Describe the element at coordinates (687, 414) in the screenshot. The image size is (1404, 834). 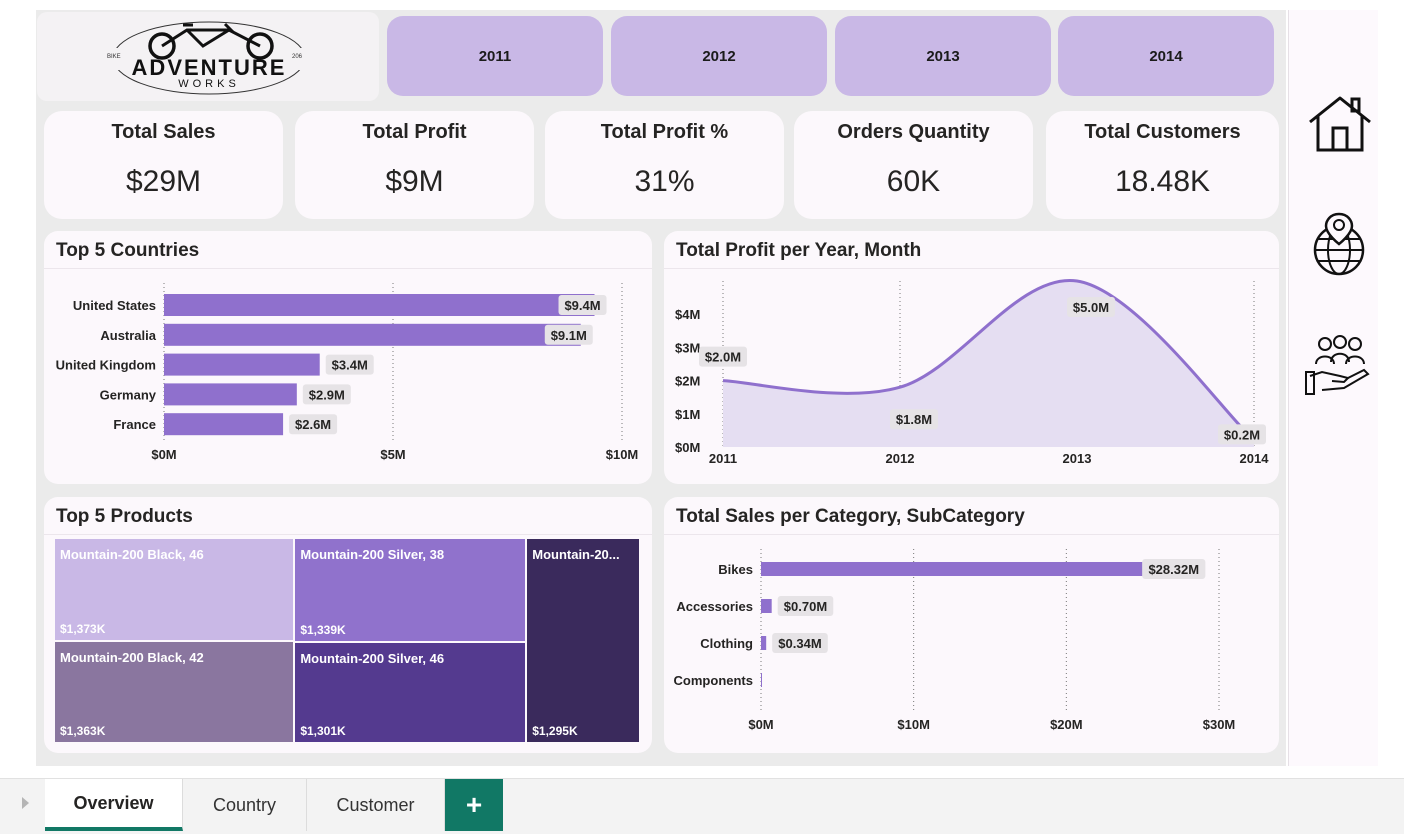
I see `y-tick-label: $1M` at that location.